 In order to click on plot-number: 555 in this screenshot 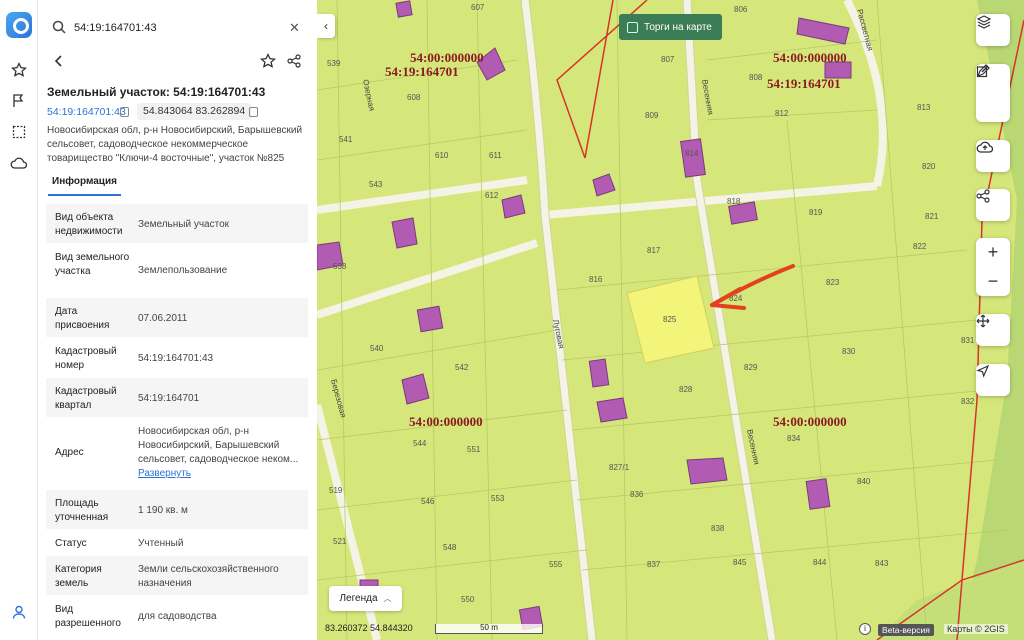, I will do `click(556, 564)`.